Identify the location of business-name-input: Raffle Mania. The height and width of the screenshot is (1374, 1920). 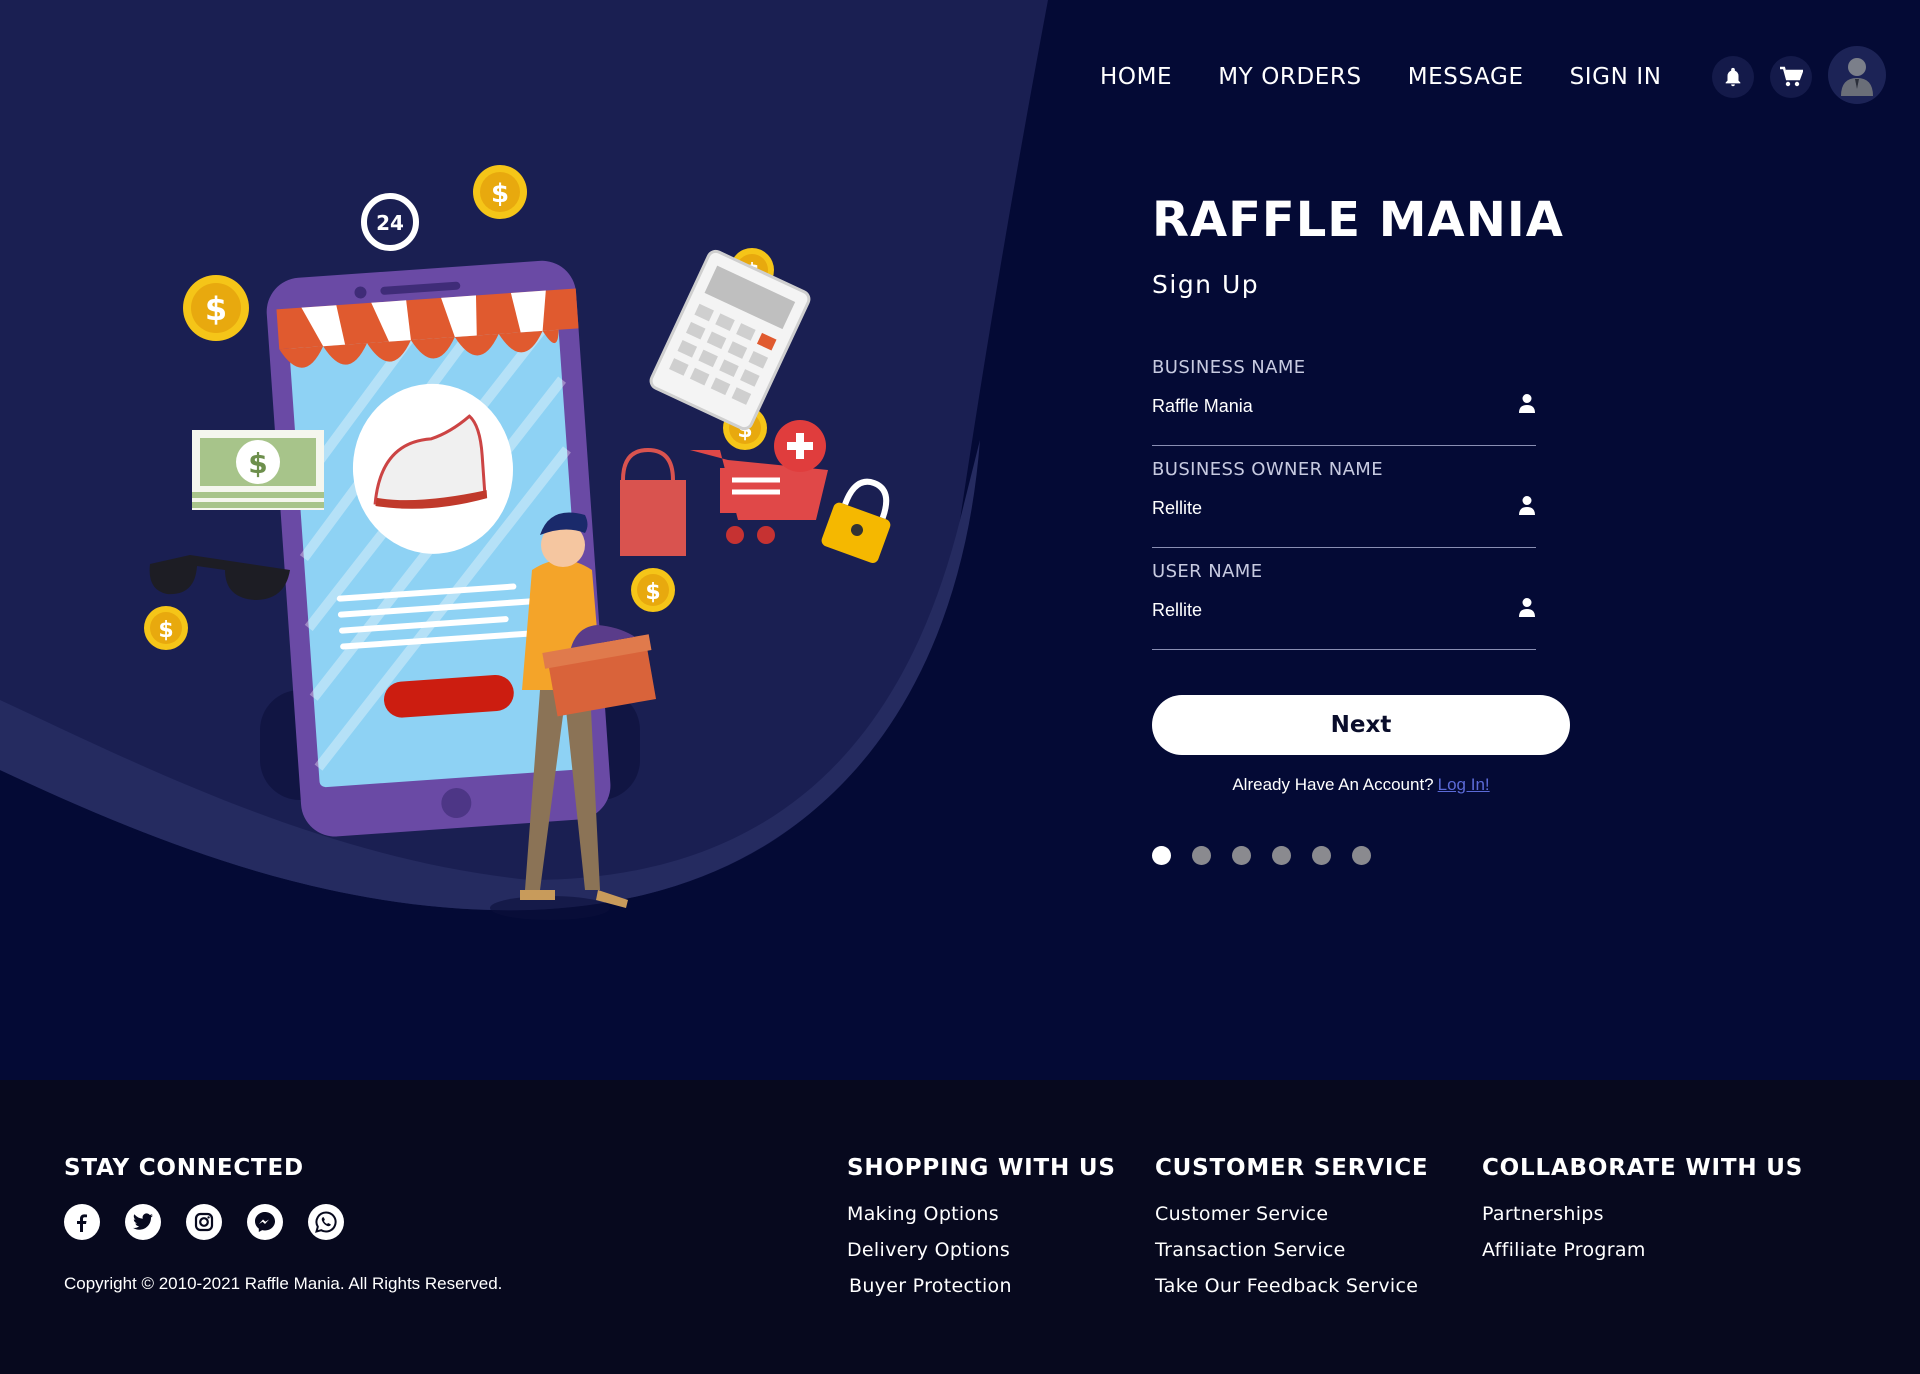
(1344, 406).